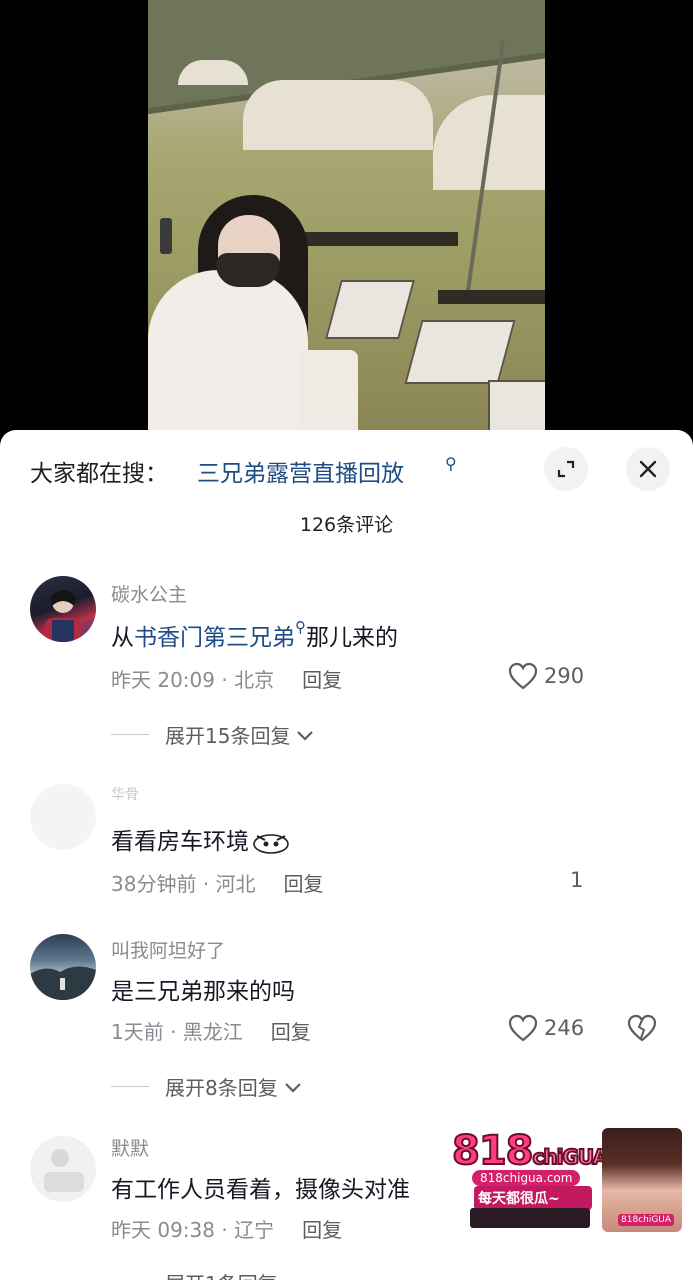 Image resolution: width=693 pixels, height=1280 pixels. I want to click on expand-button, so click(566, 469).